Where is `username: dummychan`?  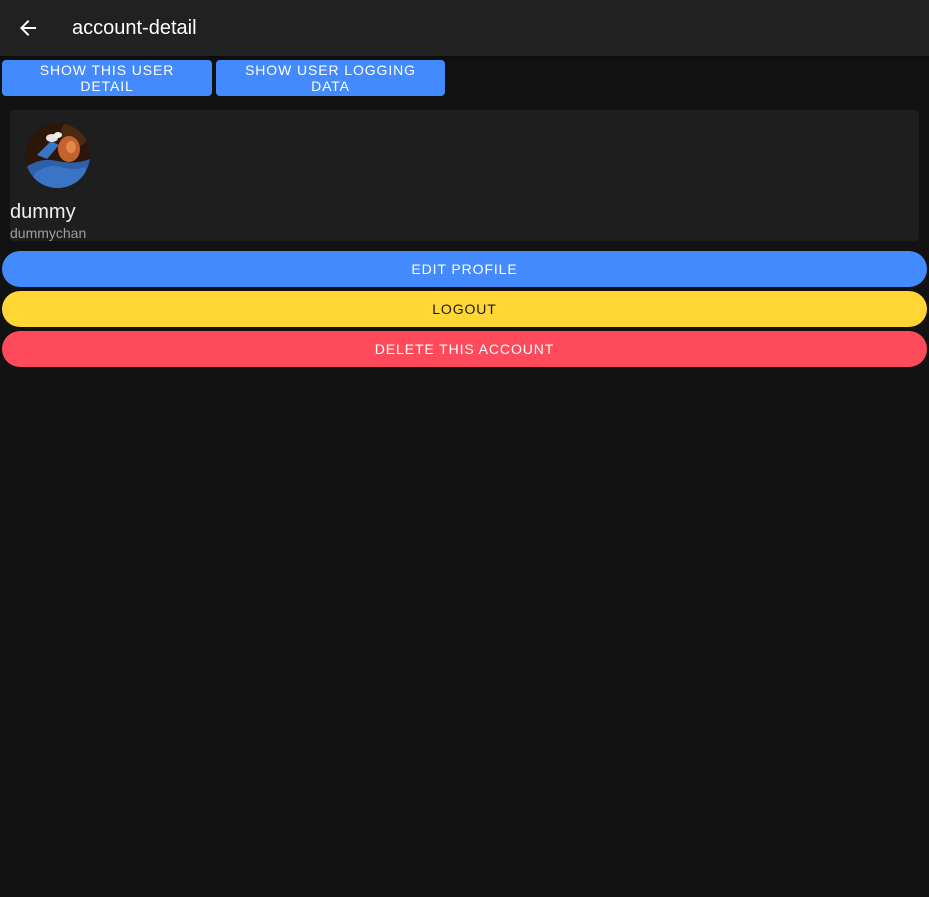 username: dummychan is located at coordinates (48, 233).